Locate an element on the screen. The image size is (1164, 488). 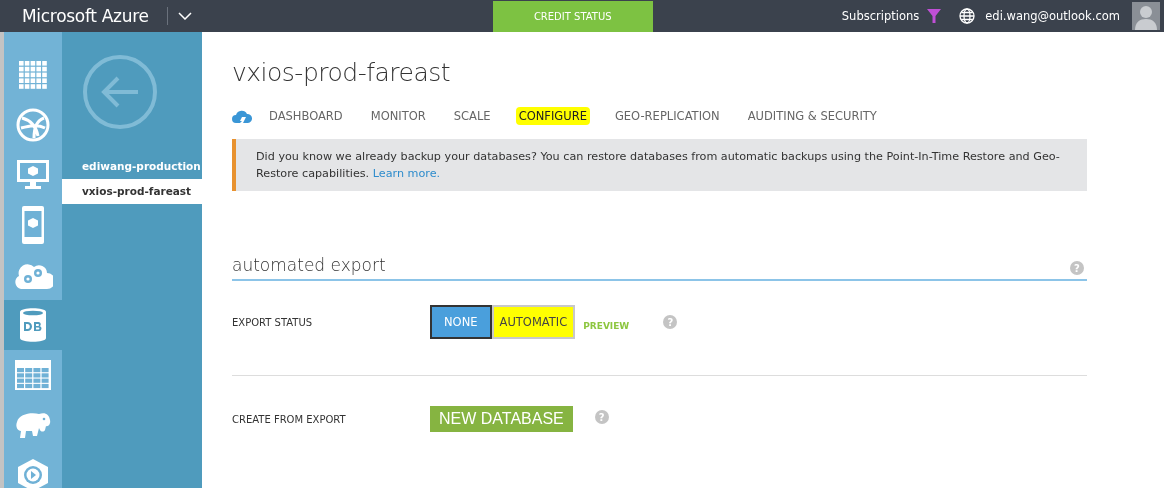
nav-tab: MONITOR is located at coordinates (398, 116).